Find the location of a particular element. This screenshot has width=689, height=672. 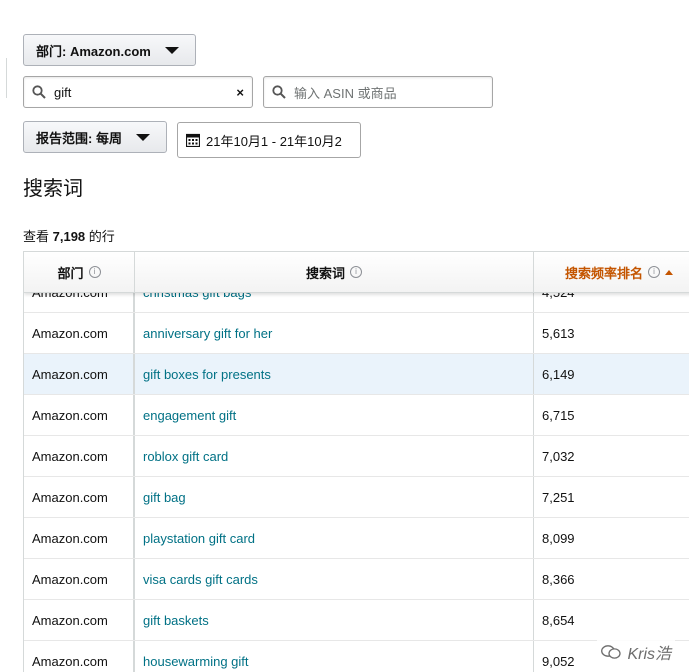

clear-icon: × is located at coordinates (240, 92).